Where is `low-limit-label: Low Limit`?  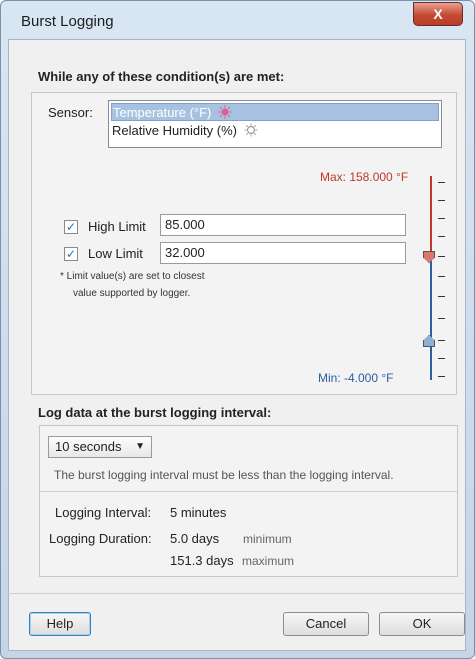
low-limit-label: Low Limit is located at coordinates (115, 253).